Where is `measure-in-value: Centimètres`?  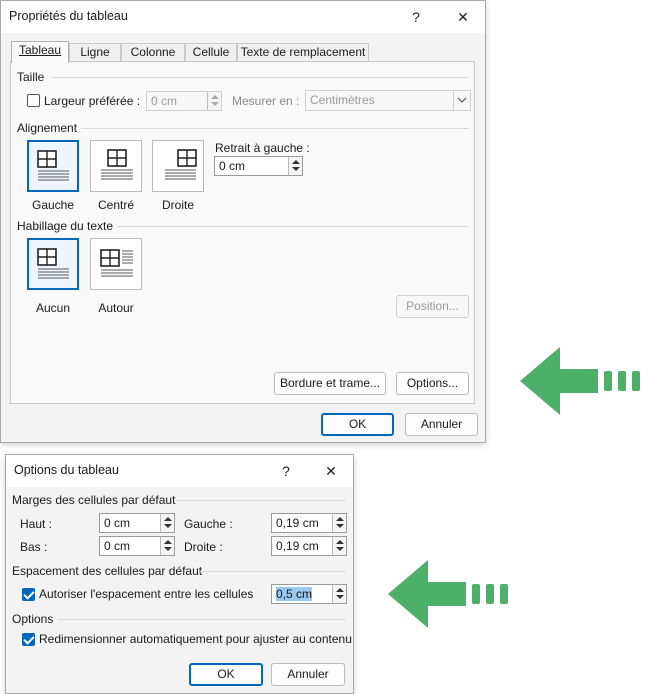 measure-in-value: Centimètres is located at coordinates (342, 100).